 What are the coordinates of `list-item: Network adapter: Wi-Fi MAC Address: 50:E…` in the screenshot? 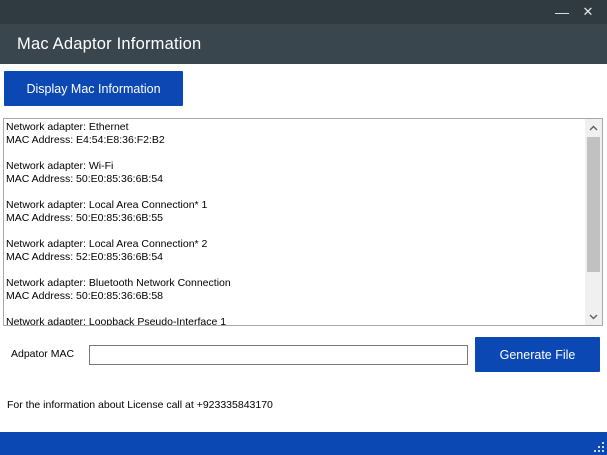 It's located at (295, 173).